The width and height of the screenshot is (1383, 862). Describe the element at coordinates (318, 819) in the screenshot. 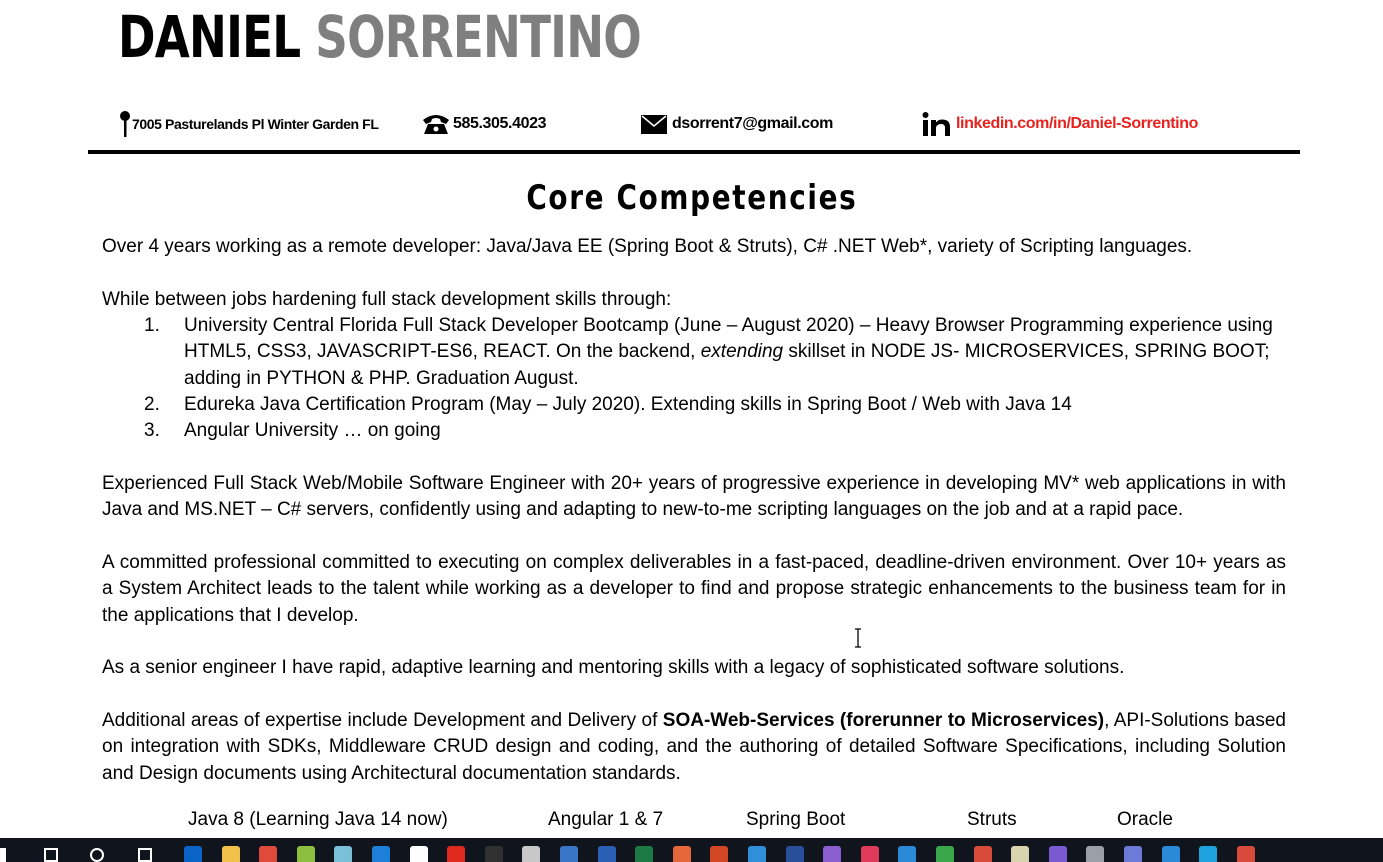

I see `skill-item: Java 8 (Learning Java 14 now)` at that location.